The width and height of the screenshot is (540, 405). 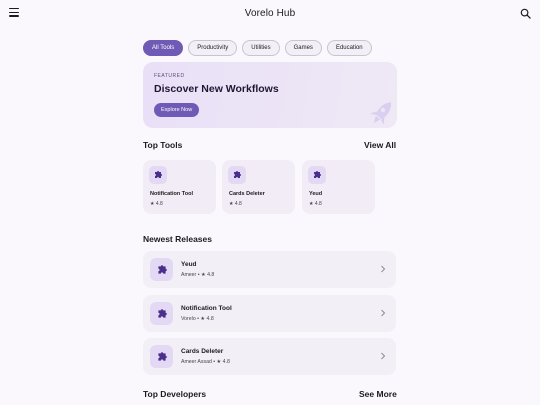 I want to click on search-icon, so click(x=525, y=13).